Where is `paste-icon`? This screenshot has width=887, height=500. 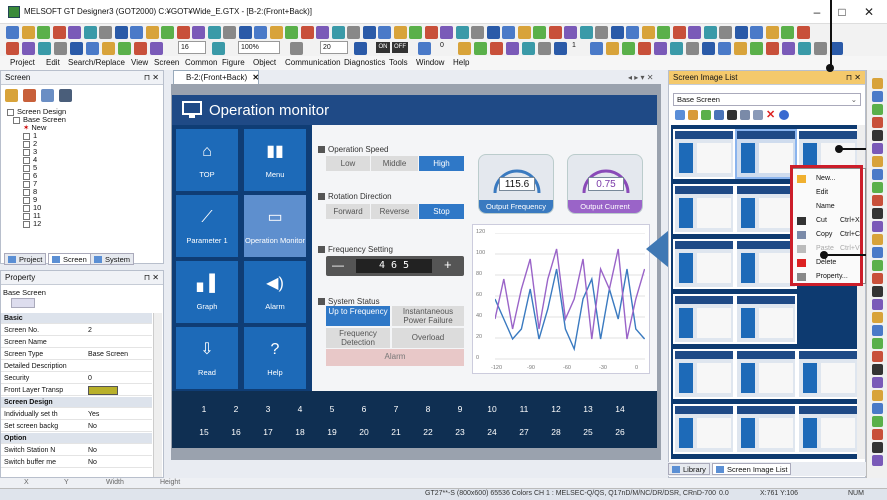 paste-icon is located at coordinates (758, 115).